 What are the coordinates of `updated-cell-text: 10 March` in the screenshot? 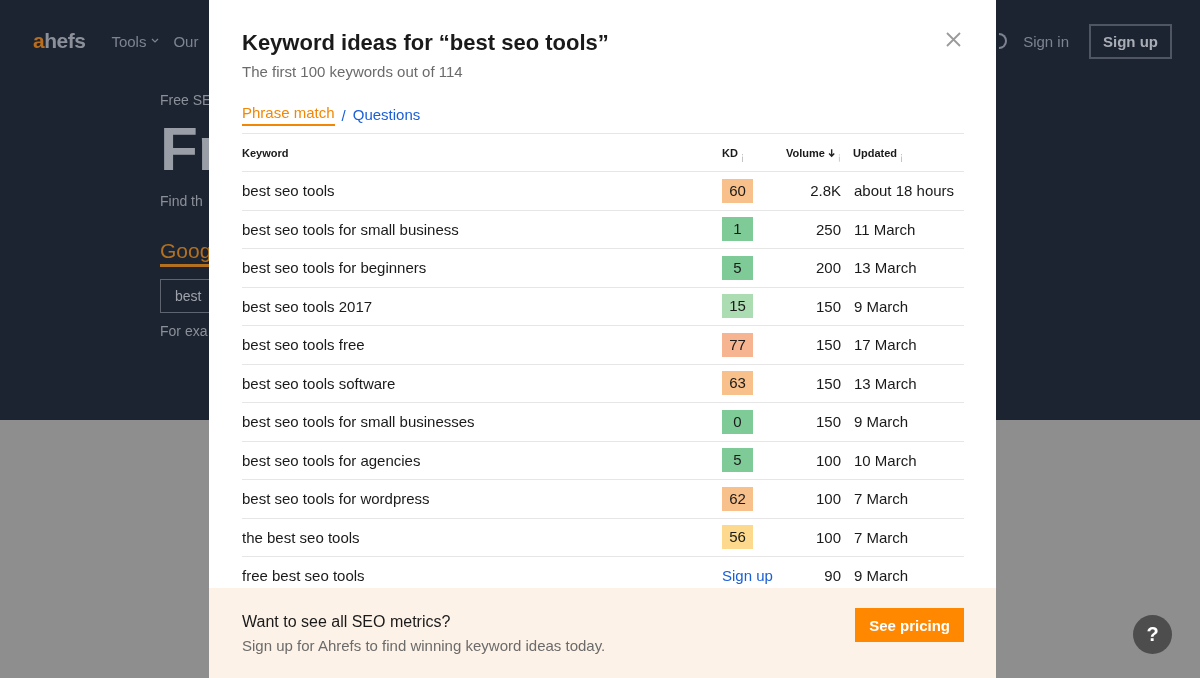 It's located at (885, 460).